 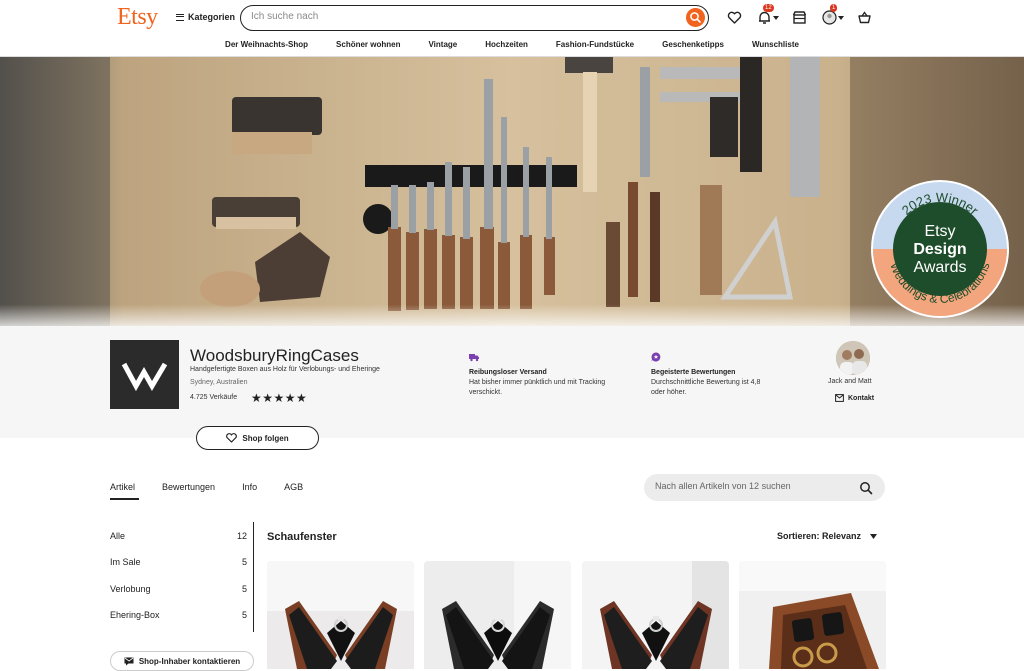 I want to click on section-item-verlobung: Verlobung 5, so click(x=178, y=589).